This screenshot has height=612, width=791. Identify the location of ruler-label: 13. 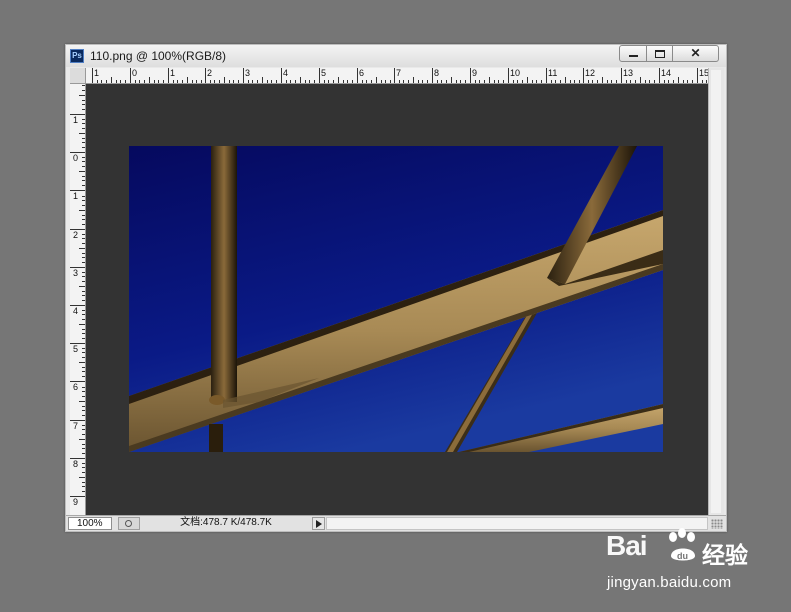
(628, 73).